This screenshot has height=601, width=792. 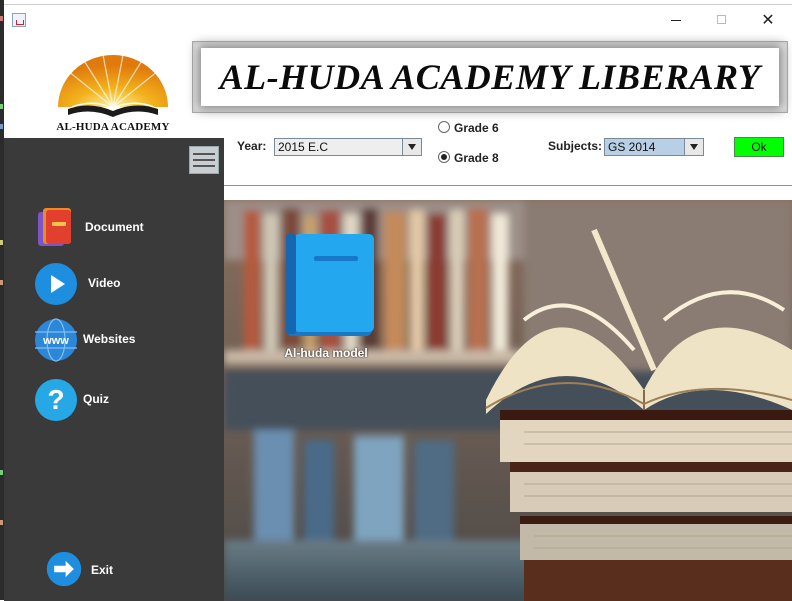 I want to click on banner-title: AL-HUDA ACADEMY LIBERARY, so click(x=490, y=77).